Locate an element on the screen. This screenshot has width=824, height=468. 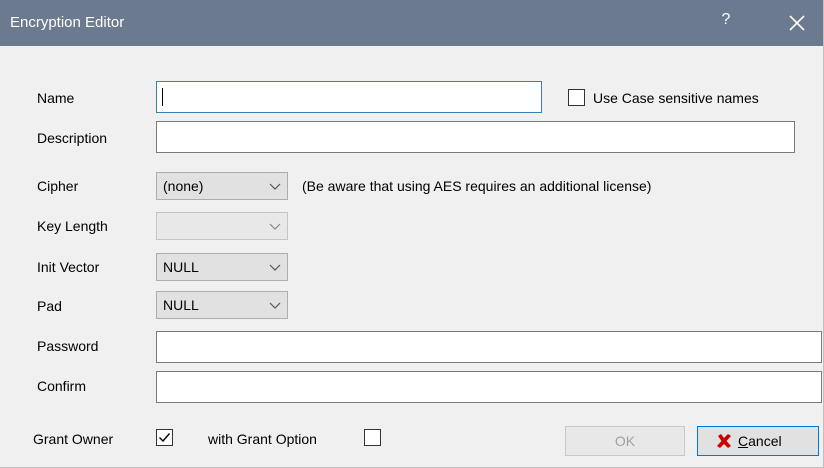
cancel-x-icon is located at coordinates (724, 441).